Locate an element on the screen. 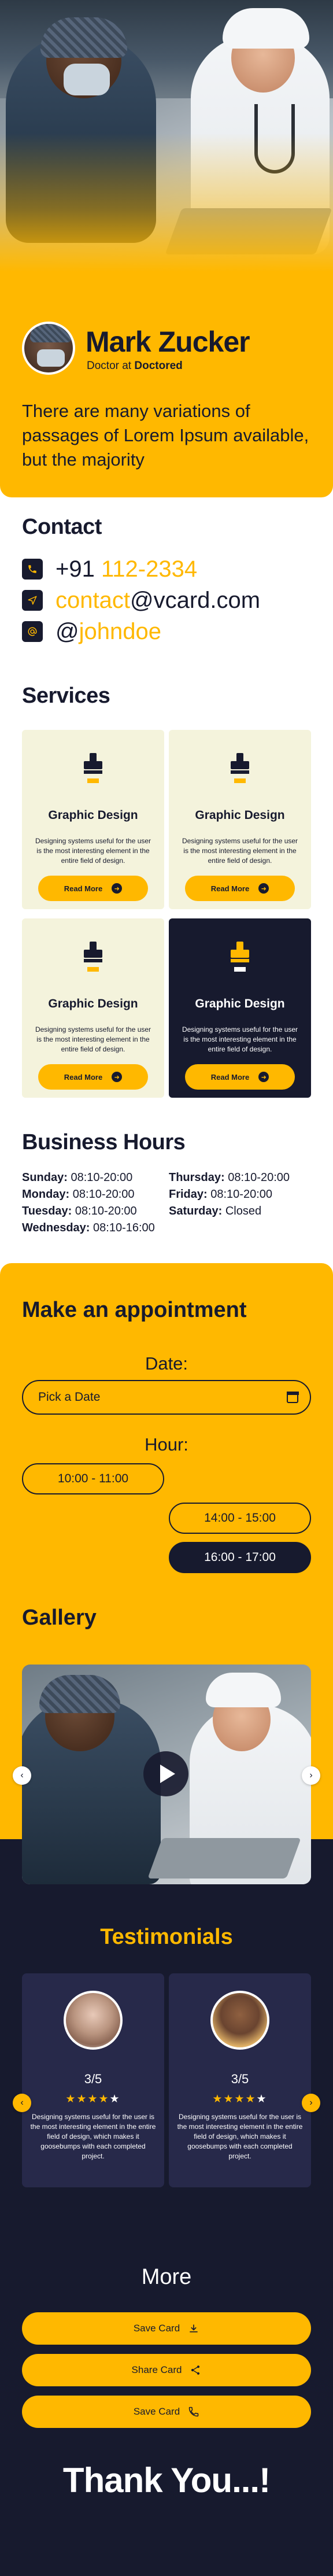  appointment-title: Make an appointment is located at coordinates (135, 1310).